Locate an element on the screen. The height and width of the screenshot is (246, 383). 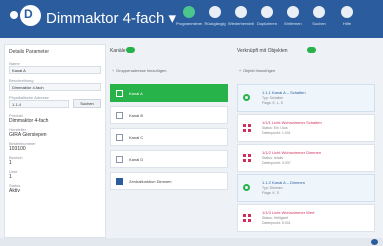
add-group-address-button: + Gruppenadresse hinzufügen is located at coordinates (169, 73).